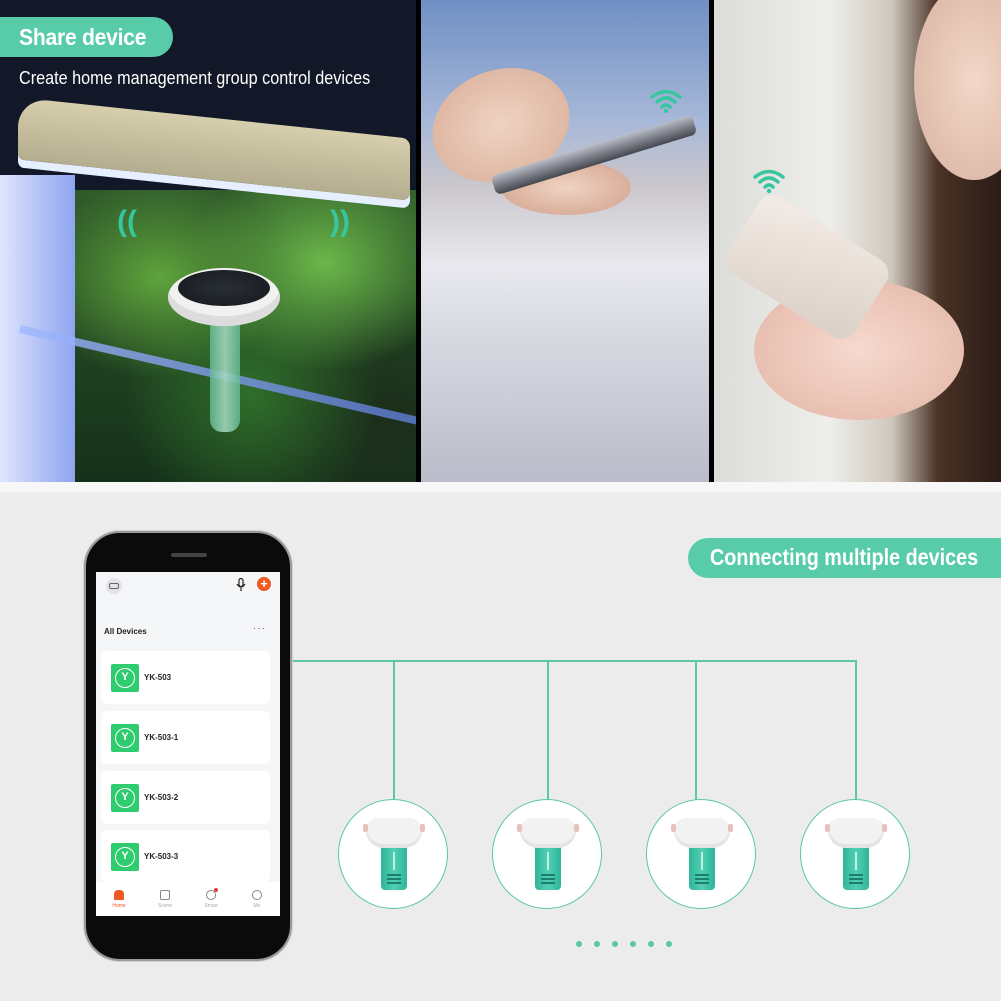  What do you see at coordinates (257, 894) in the screenshot?
I see `profile-icon` at bounding box center [257, 894].